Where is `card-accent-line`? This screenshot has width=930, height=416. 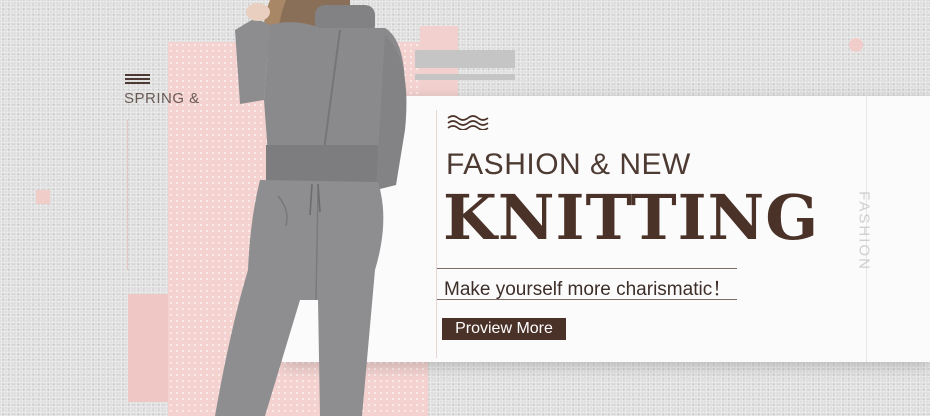
card-accent-line is located at coordinates (436, 234).